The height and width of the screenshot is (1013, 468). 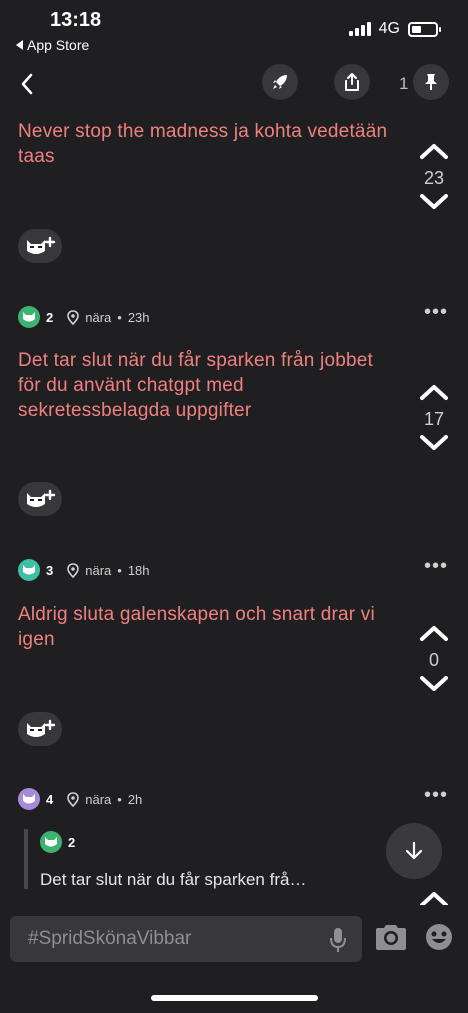 I want to click on vote-count: 0, so click(x=433, y=660).